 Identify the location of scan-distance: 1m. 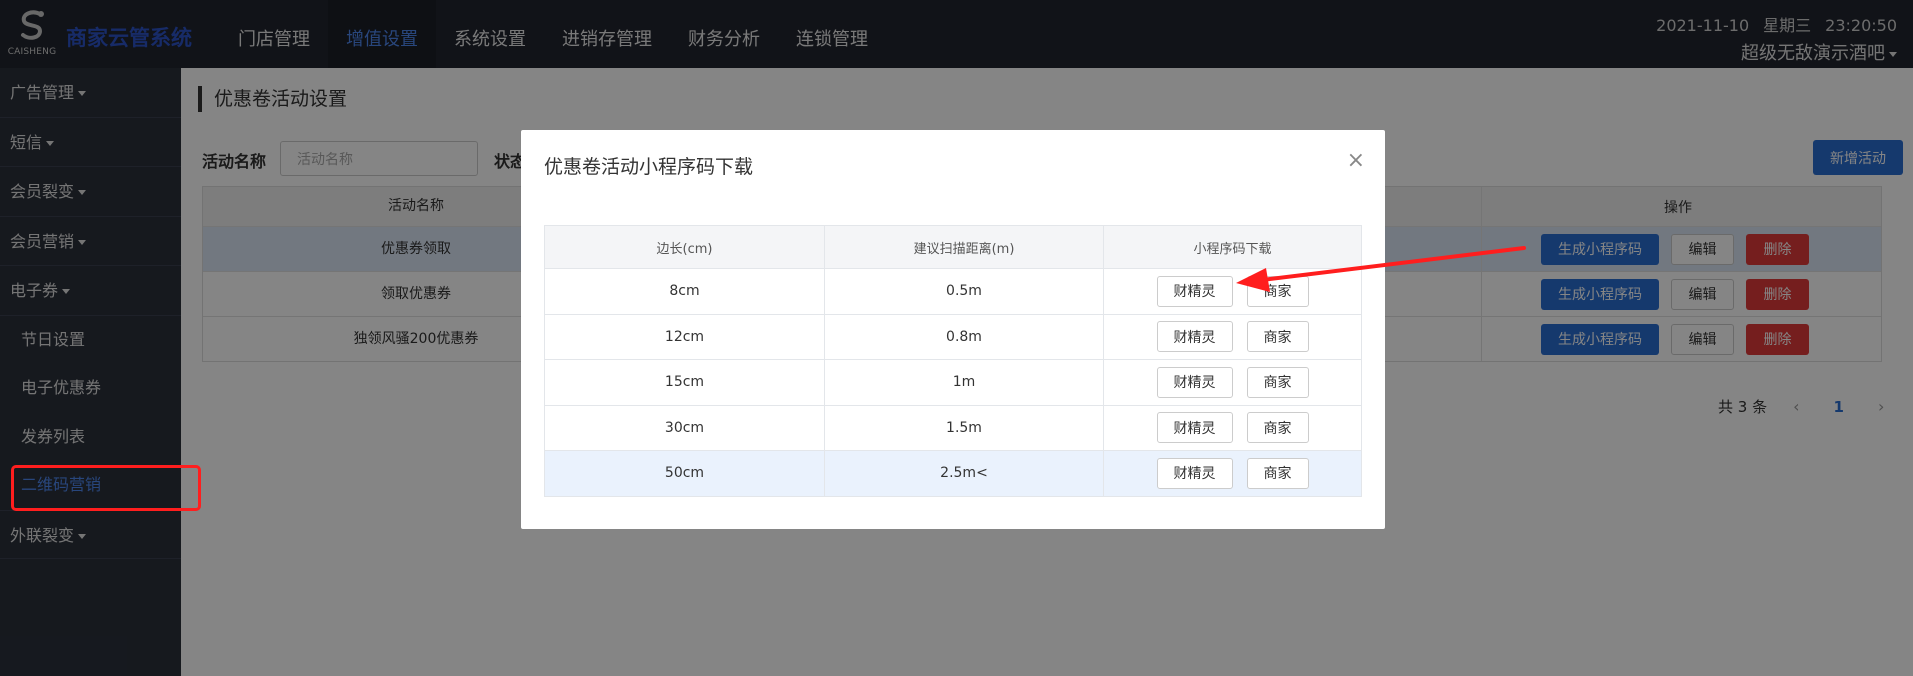
(963, 382).